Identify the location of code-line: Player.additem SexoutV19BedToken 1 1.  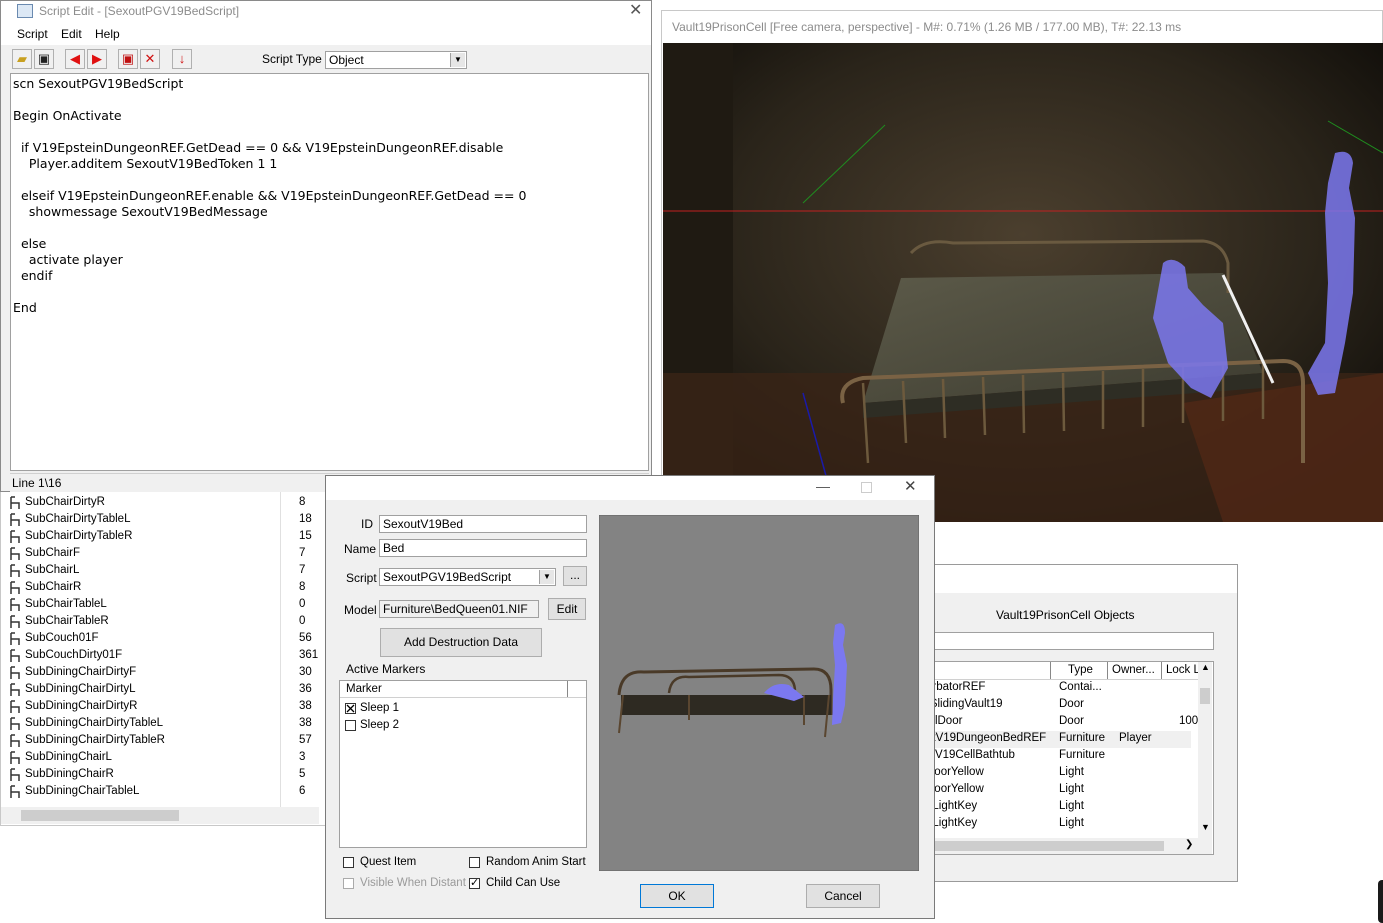
(269, 164).